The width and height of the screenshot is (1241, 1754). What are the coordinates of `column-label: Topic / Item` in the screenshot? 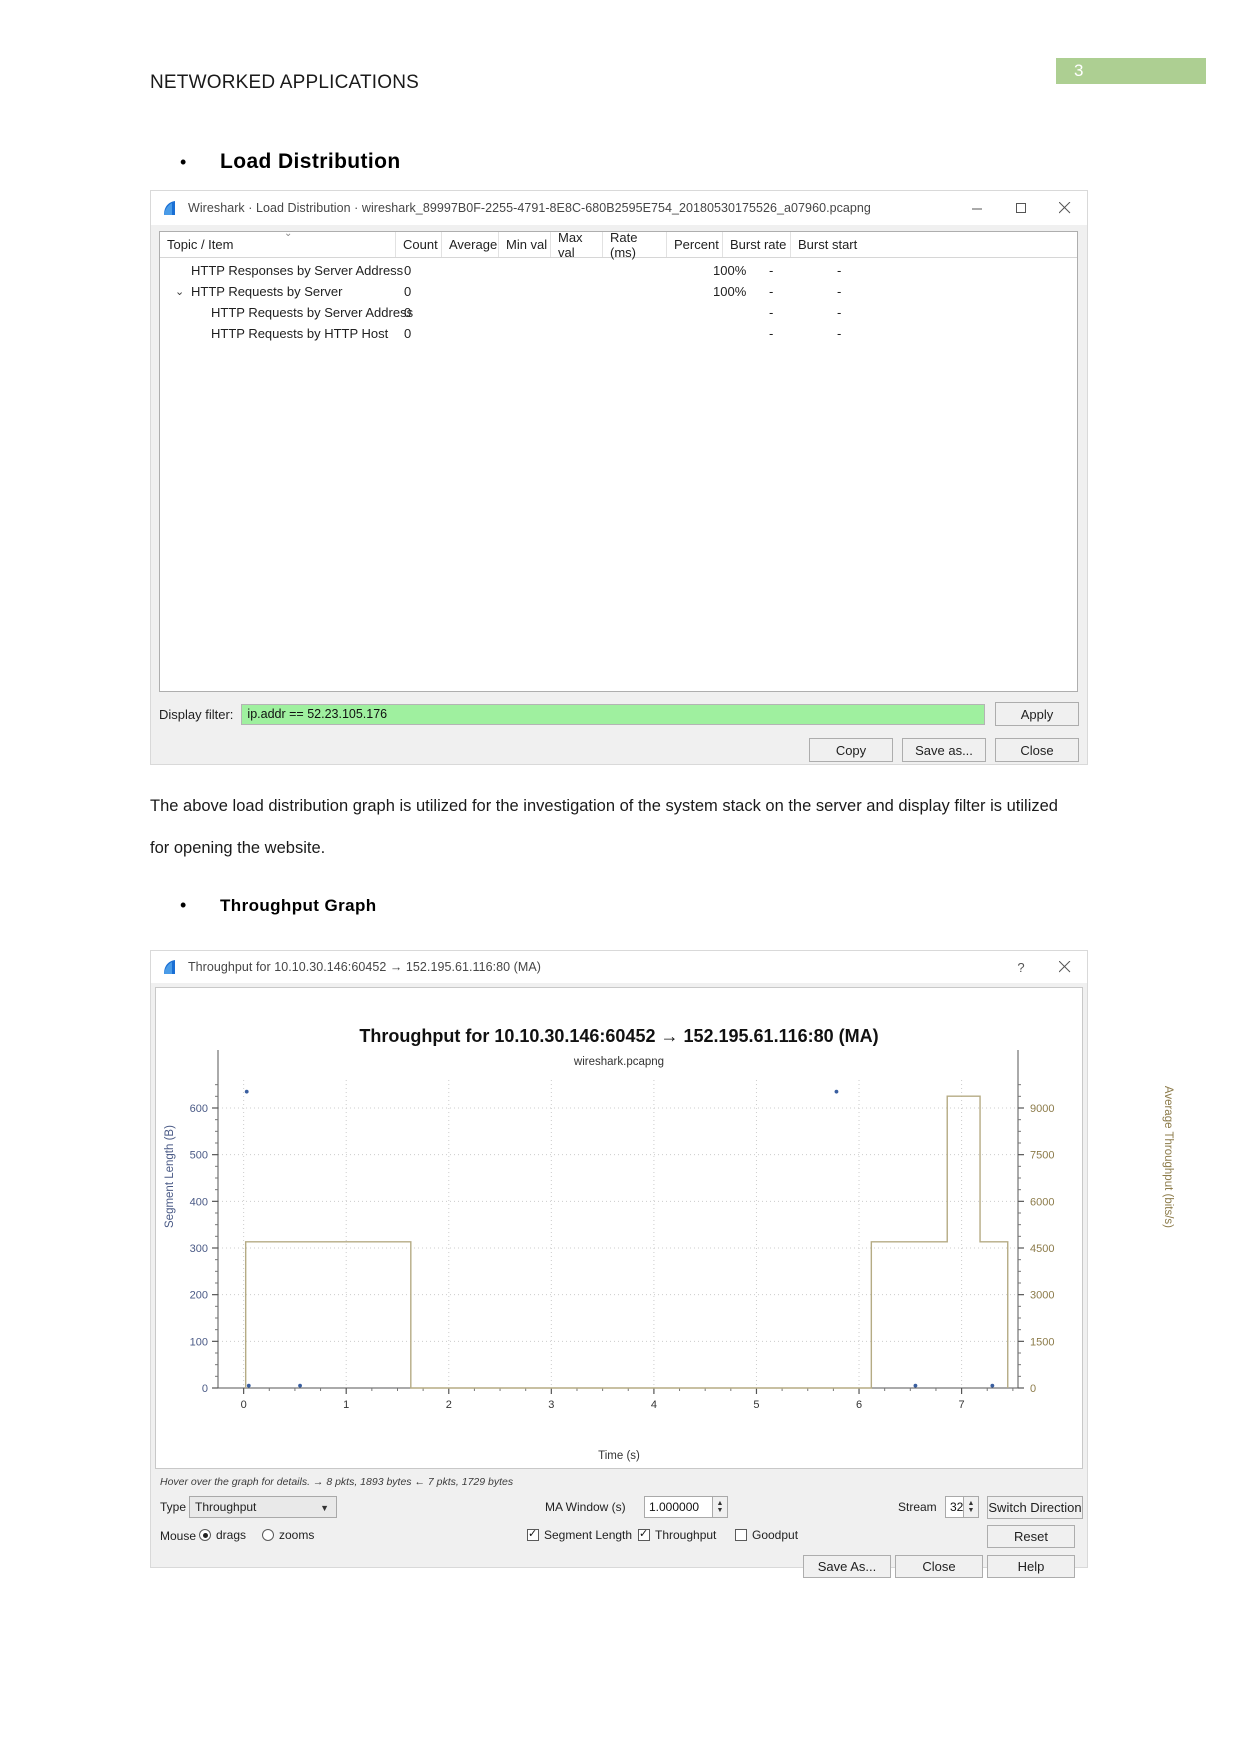 It's located at (200, 244).